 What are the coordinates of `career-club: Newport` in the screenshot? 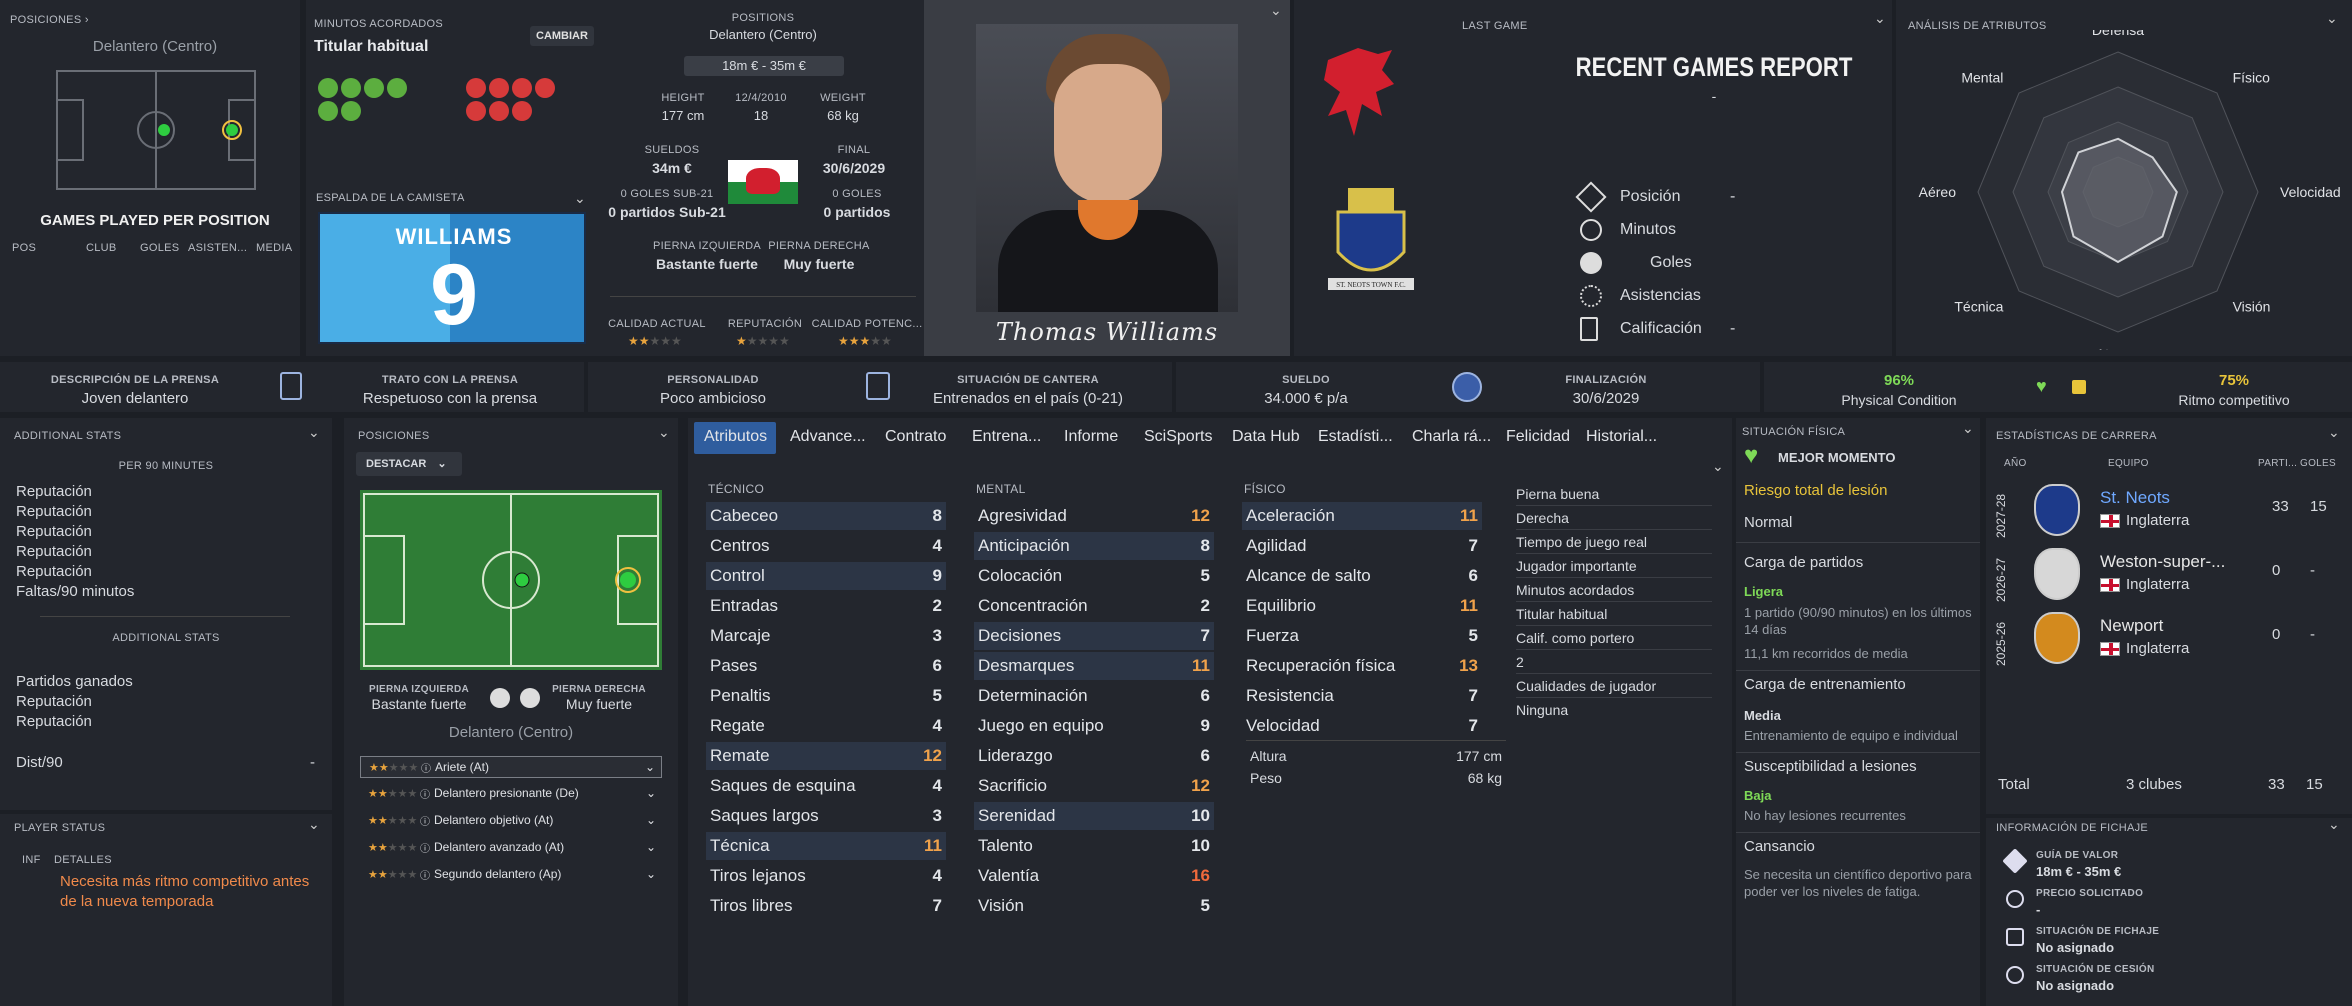 It's located at (2131, 626).